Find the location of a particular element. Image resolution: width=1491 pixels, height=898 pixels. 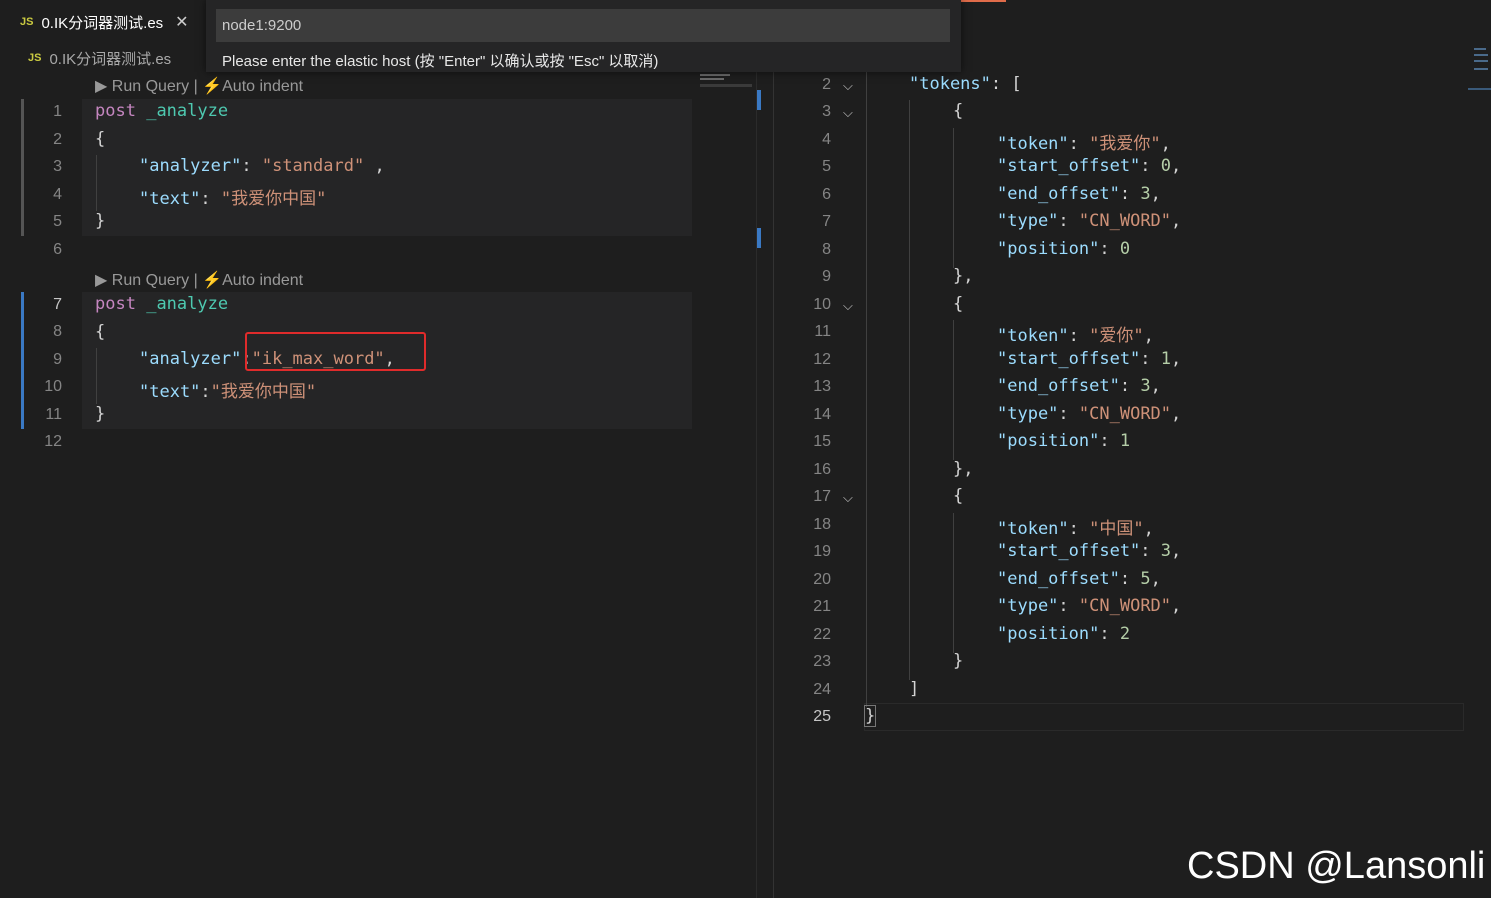

line-number: 25 is located at coordinates (822, 716).